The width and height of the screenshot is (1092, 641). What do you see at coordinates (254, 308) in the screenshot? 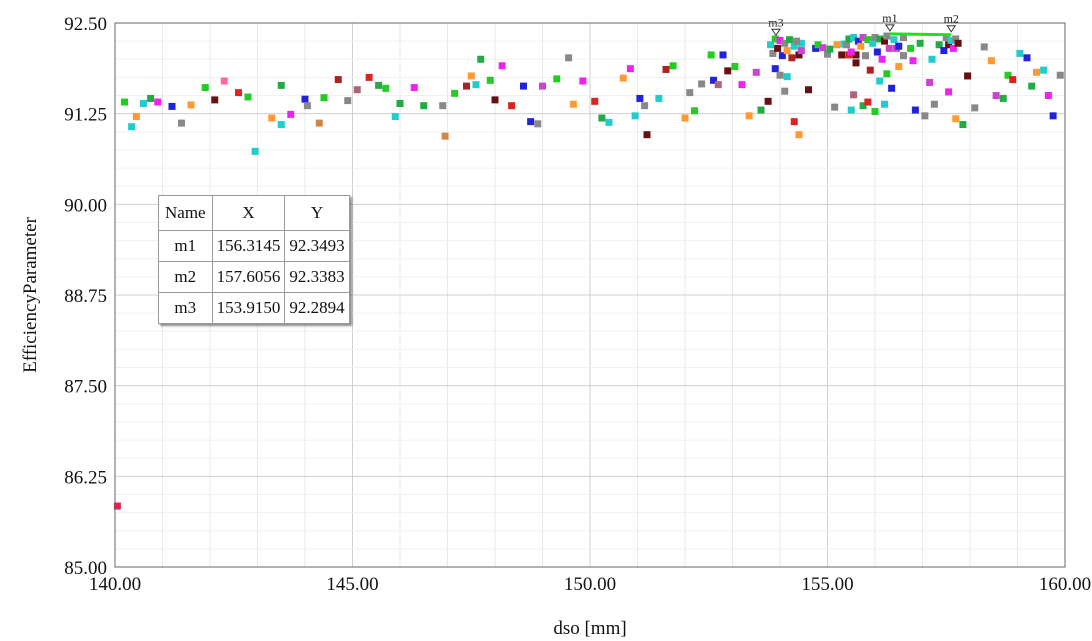
I see `table-row: m3 153.9150 92.2894` at bounding box center [254, 308].